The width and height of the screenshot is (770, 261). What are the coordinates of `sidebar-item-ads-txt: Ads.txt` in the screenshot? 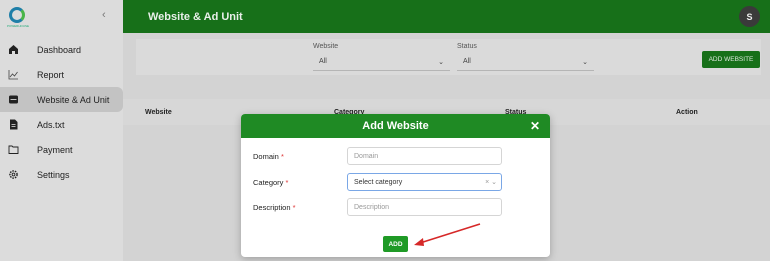 It's located at (61, 124).